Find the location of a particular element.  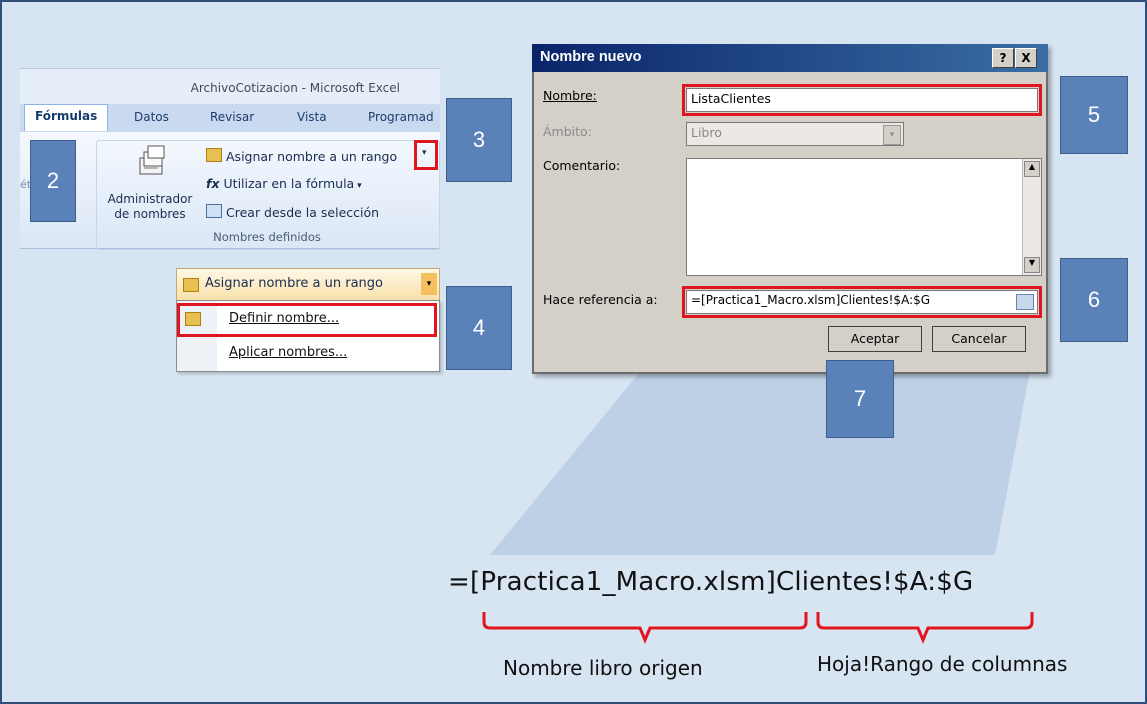

caption-workbook: Nombre libro origen is located at coordinates (603, 668).